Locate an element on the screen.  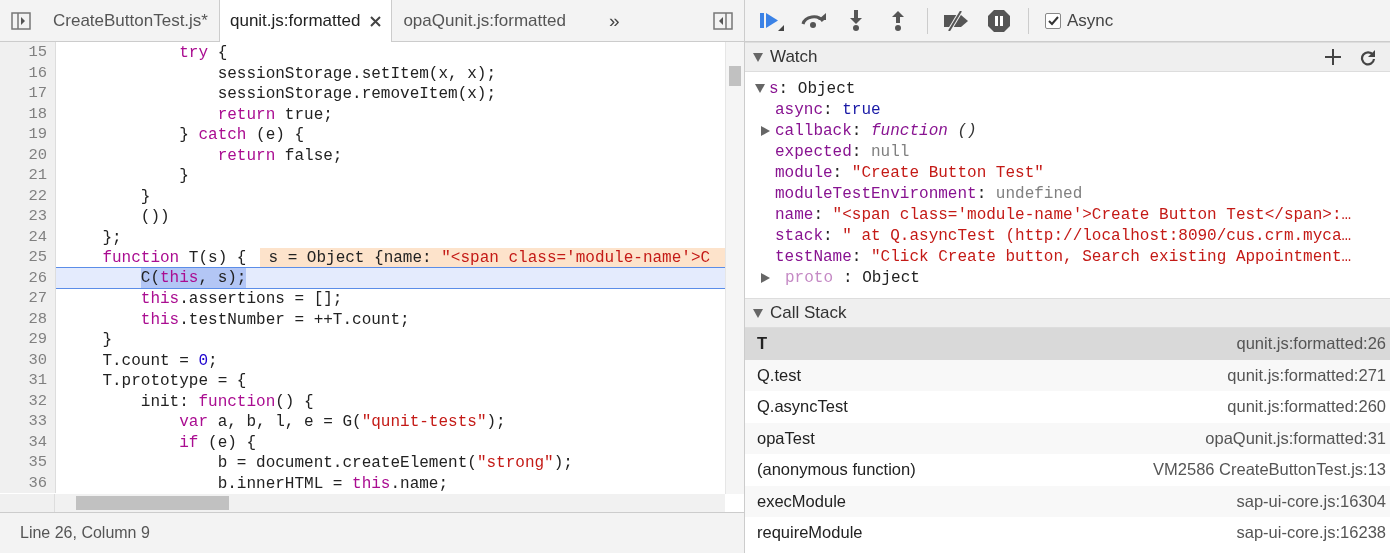
property-name: proto is located at coordinates (809, 277).